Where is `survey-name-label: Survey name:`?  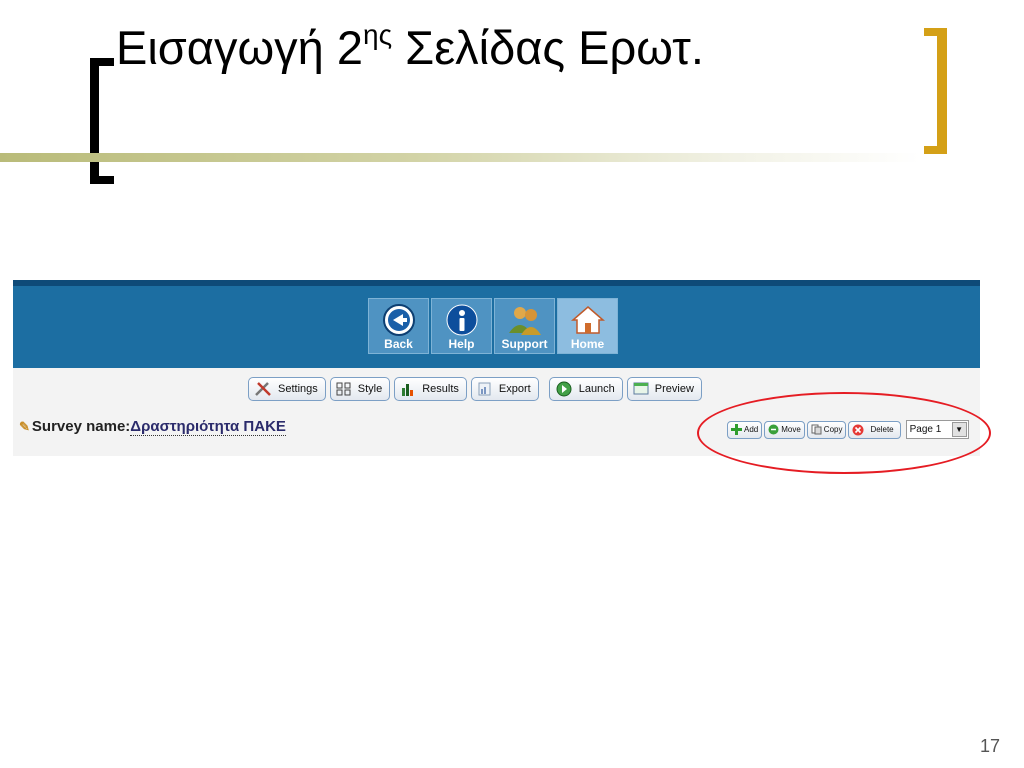
survey-name-label: Survey name: is located at coordinates (81, 426).